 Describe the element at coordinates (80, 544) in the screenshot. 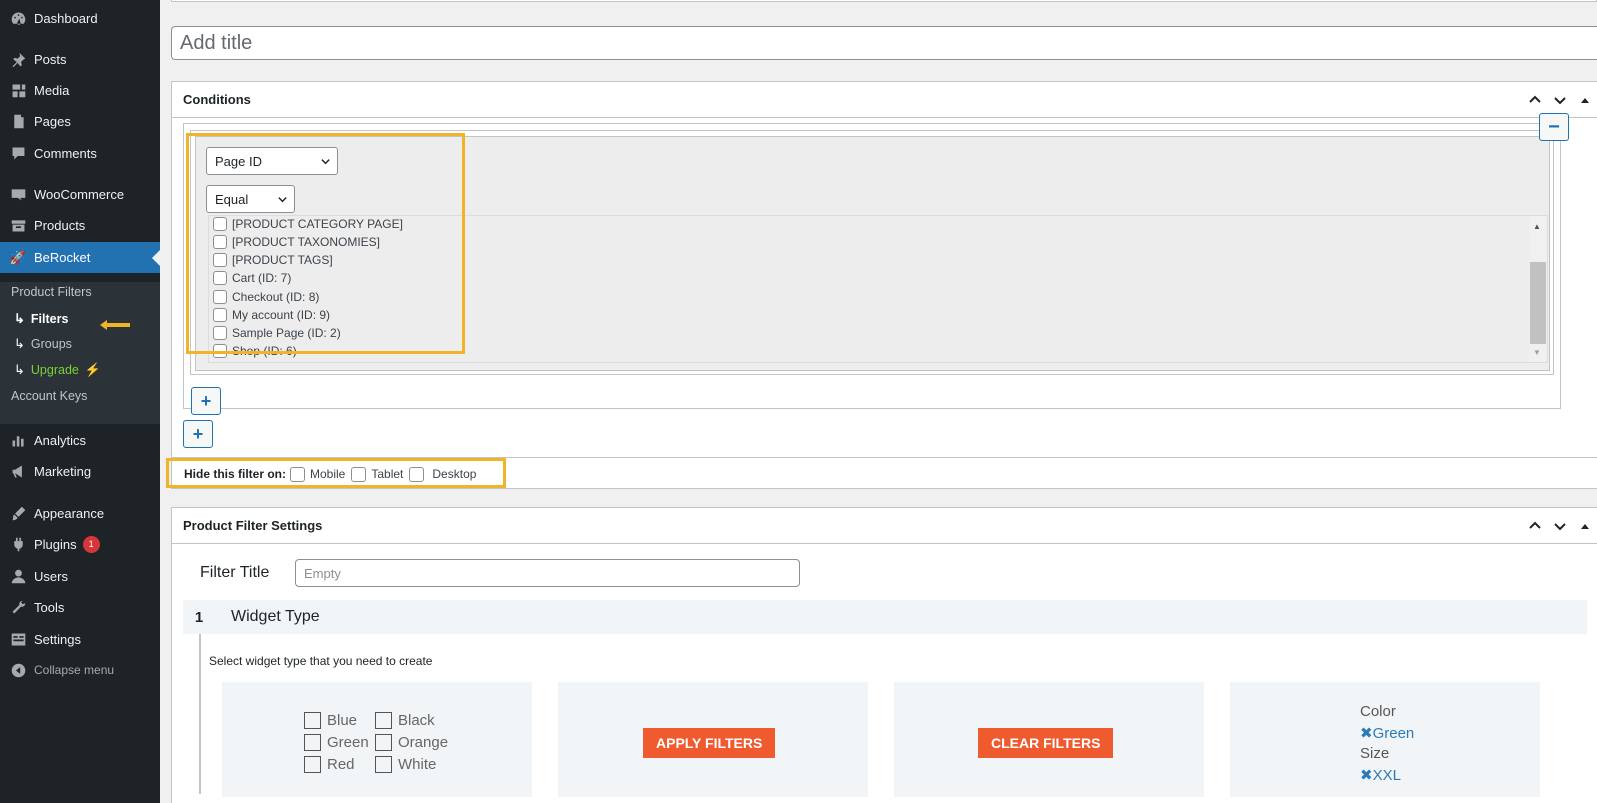

I see `menu-plugins: Plugins 1` at that location.